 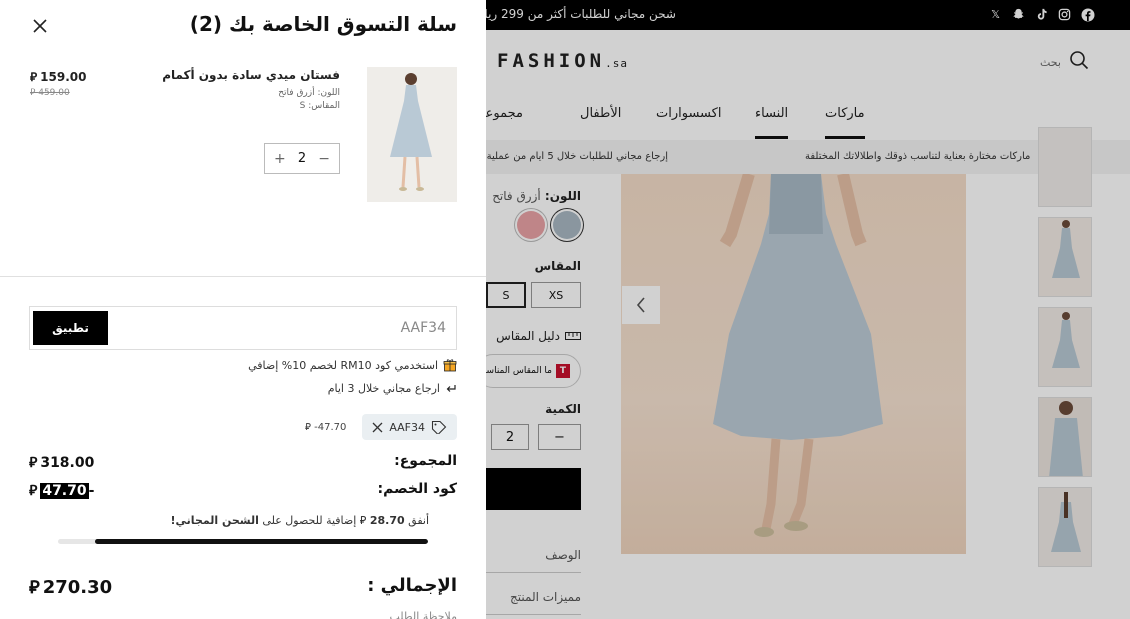 What do you see at coordinates (412, 585) in the screenshot?
I see `total-label: الإجمالي :` at bounding box center [412, 585].